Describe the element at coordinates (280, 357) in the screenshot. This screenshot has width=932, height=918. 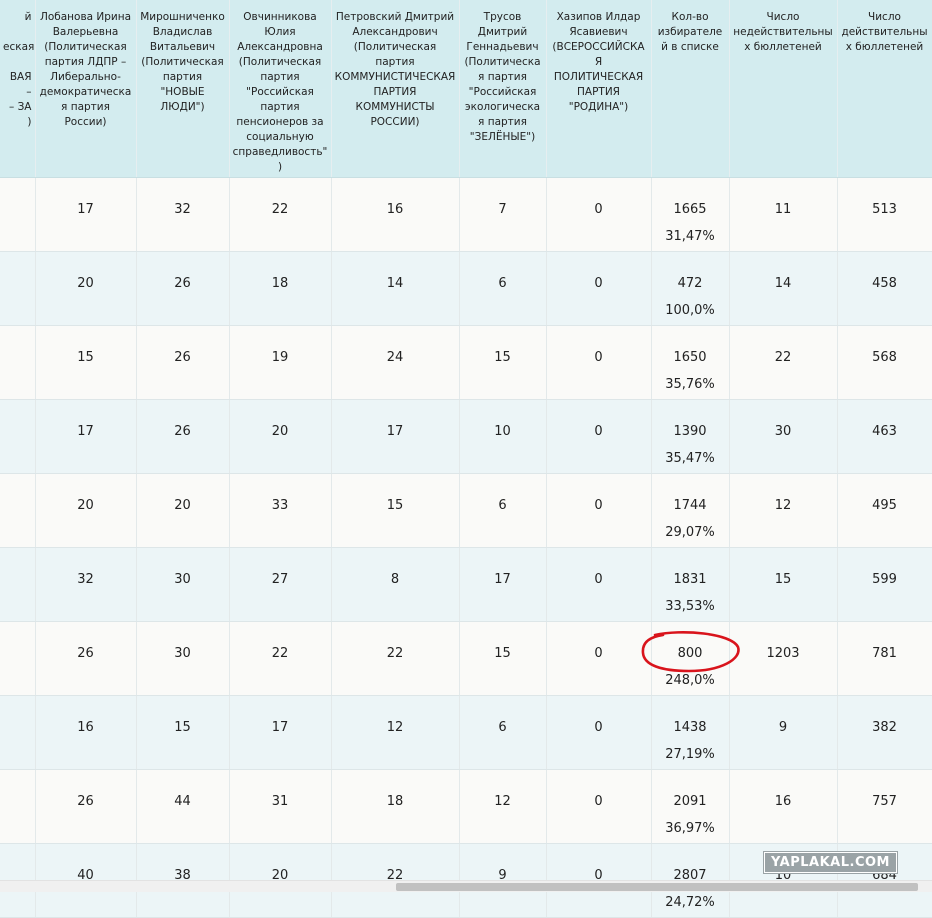
I see `cell-value: 19` at that location.